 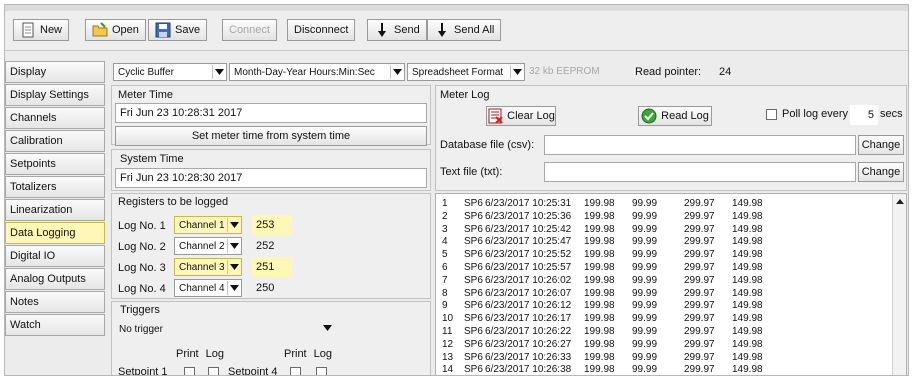 I want to click on read-log-icon, so click(x=649, y=116).